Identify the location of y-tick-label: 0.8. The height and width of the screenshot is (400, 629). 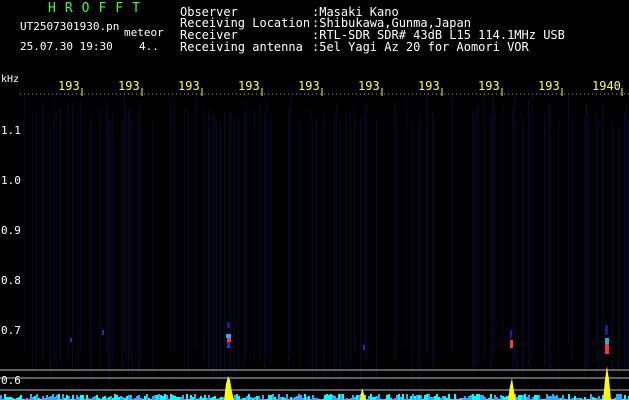
(11, 280).